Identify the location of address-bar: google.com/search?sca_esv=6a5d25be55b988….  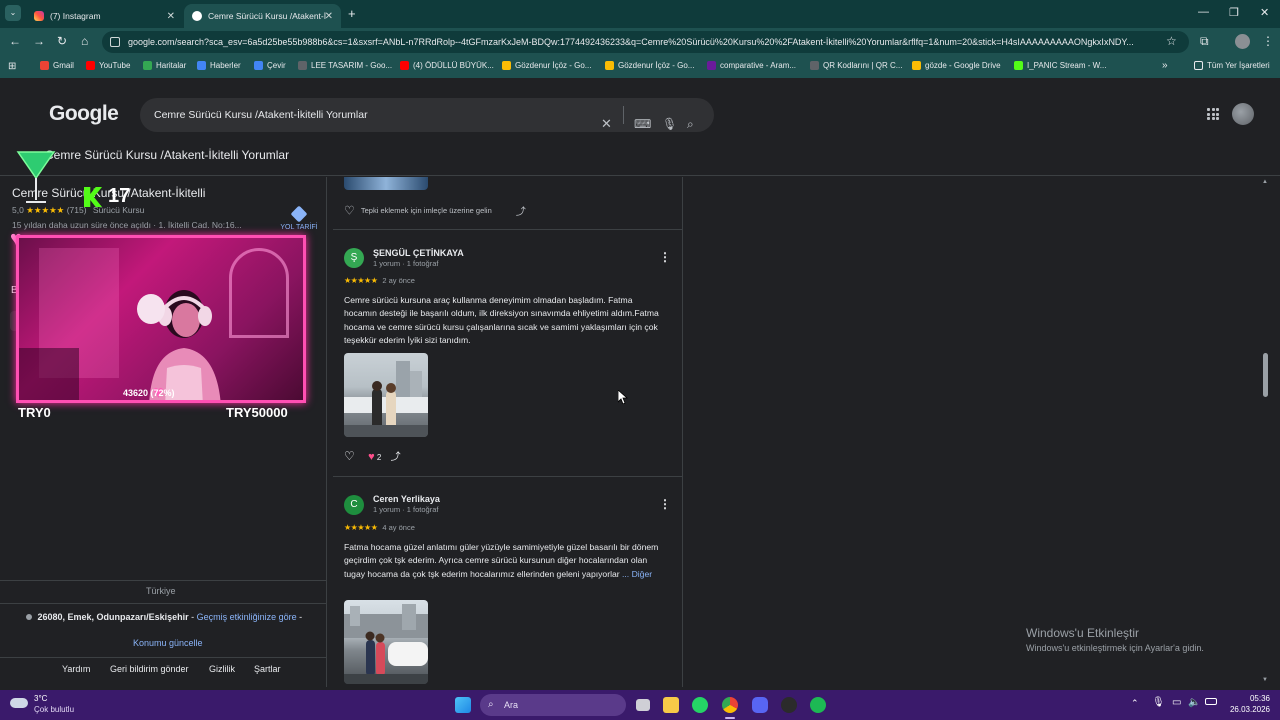
(645, 42).